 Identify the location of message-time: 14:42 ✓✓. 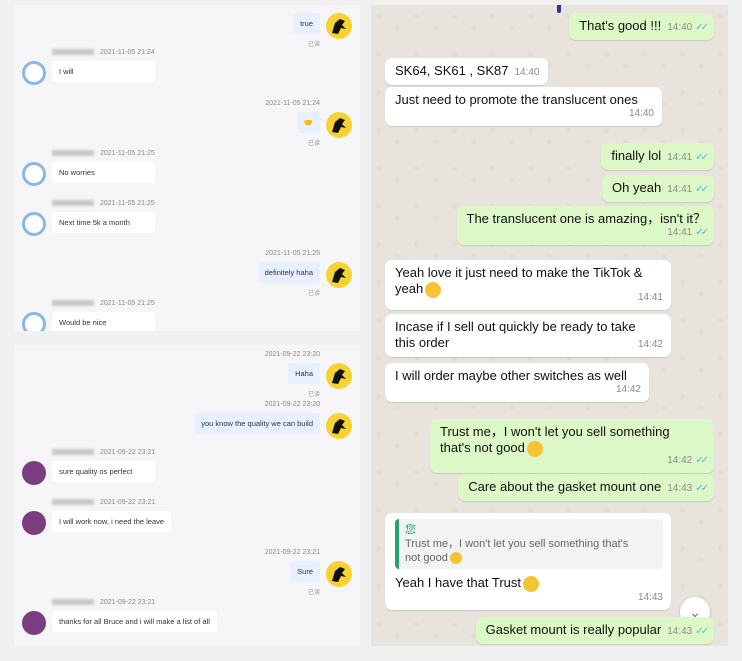
(688, 460).